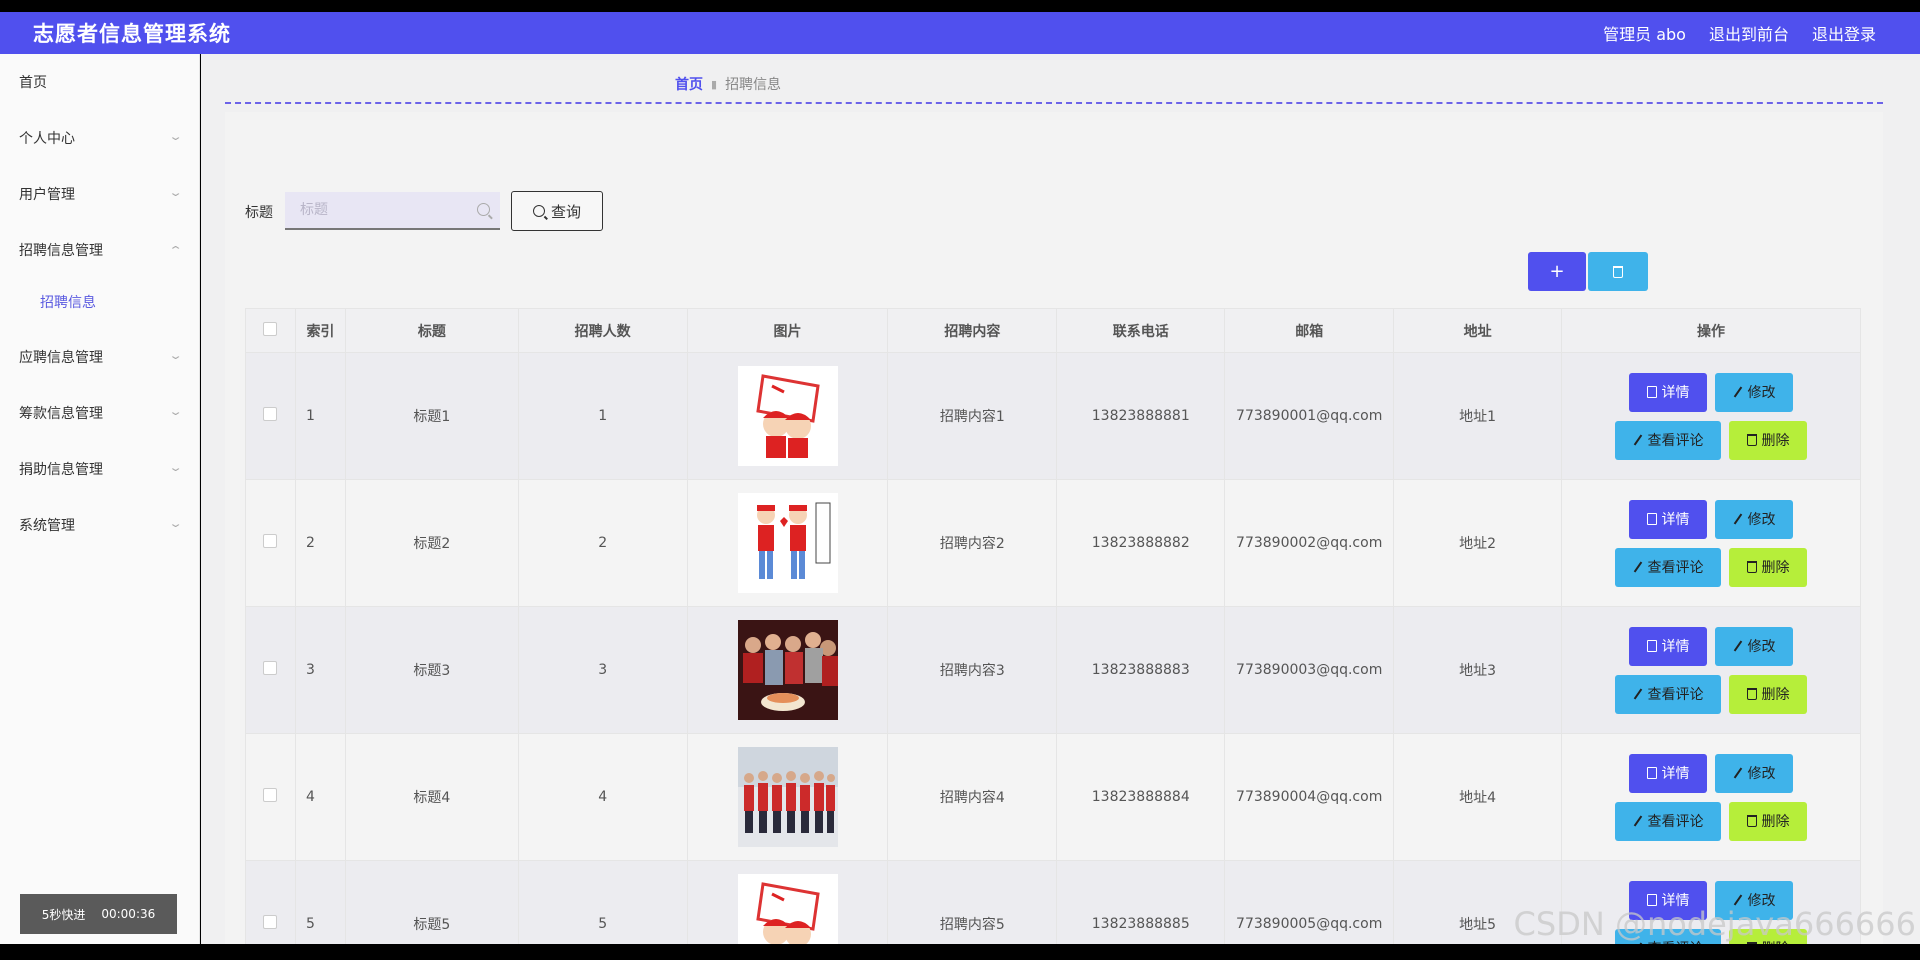 Image resolution: width=1920 pixels, height=960 pixels. Describe the element at coordinates (100, 413) in the screenshot. I see `sidebar-item-fundraising-management: 筹款信息管理 ⌄` at that location.